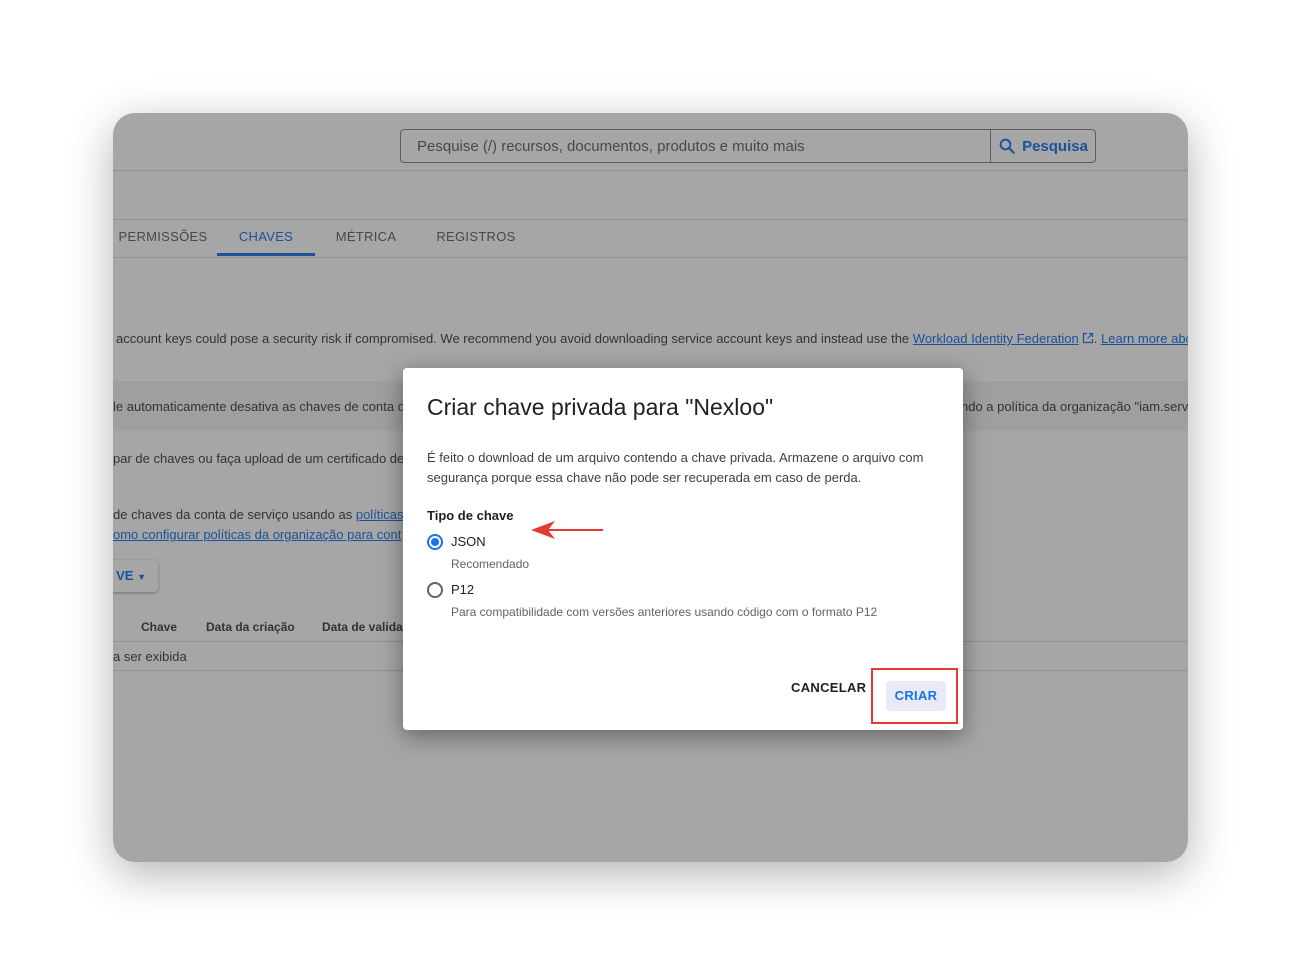 The image size is (1301, 976). I want to click on arrow-annotation-icon, so click(567, 530).